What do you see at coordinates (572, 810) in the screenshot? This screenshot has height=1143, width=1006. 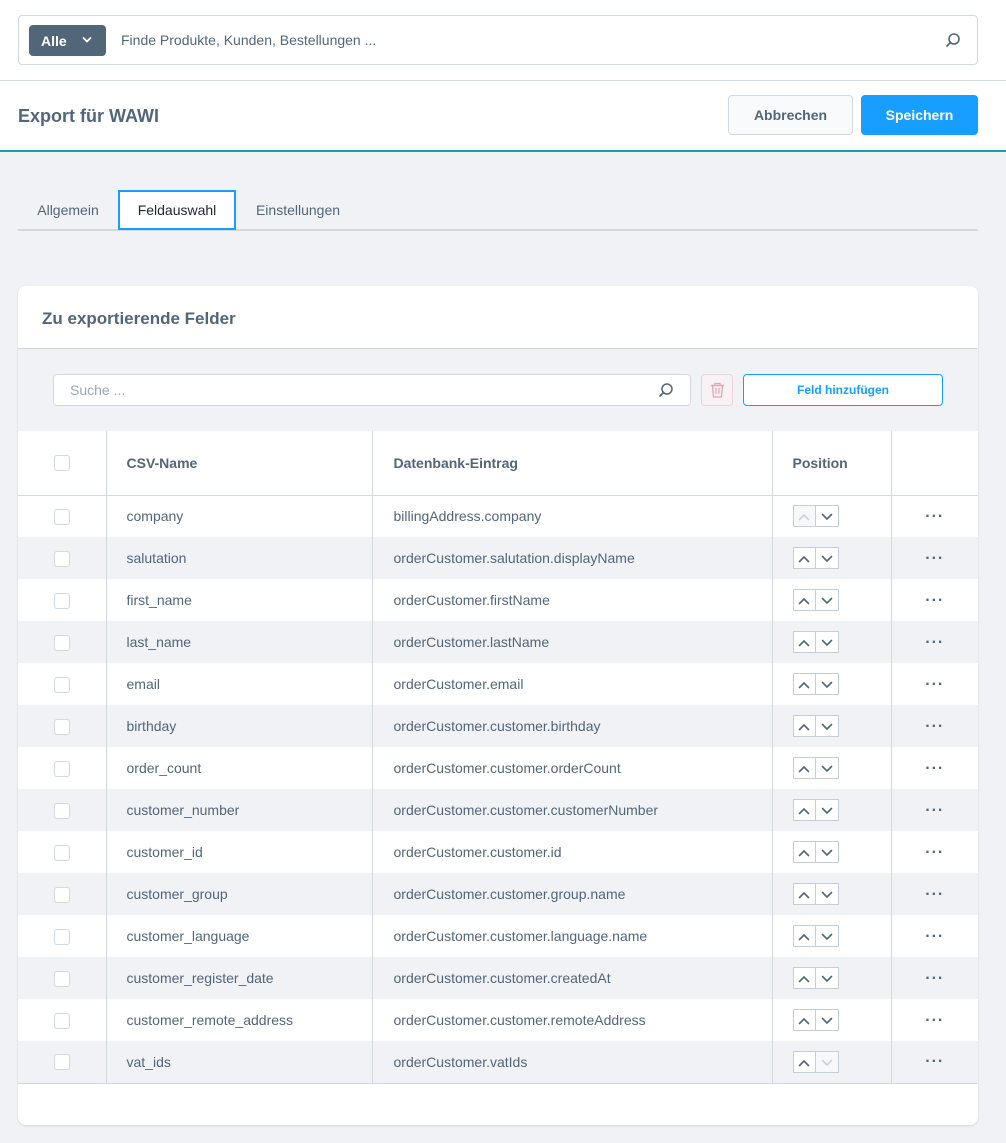 I see `db-entry-cell: orderCustomer.customer.customerNumber` at bounding box center [572, 810].